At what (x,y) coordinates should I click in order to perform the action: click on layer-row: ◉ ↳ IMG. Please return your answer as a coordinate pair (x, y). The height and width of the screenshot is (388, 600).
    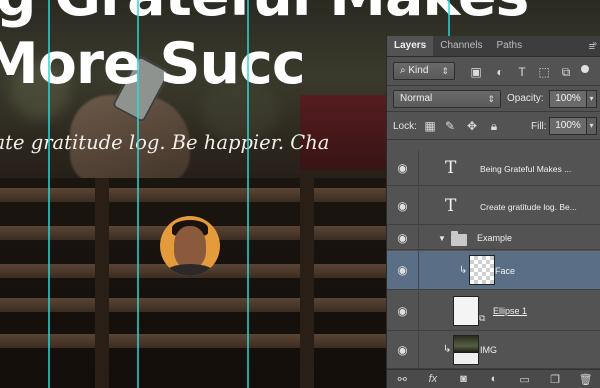
    Looking at the image, I should click on (493, 350).